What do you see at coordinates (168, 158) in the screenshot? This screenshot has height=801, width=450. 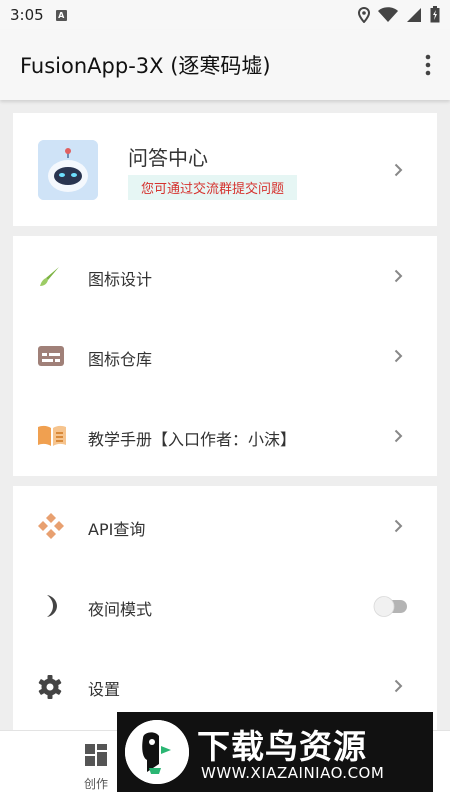 I see `qa-title: 问答中心` at bounding box center [168, 158].